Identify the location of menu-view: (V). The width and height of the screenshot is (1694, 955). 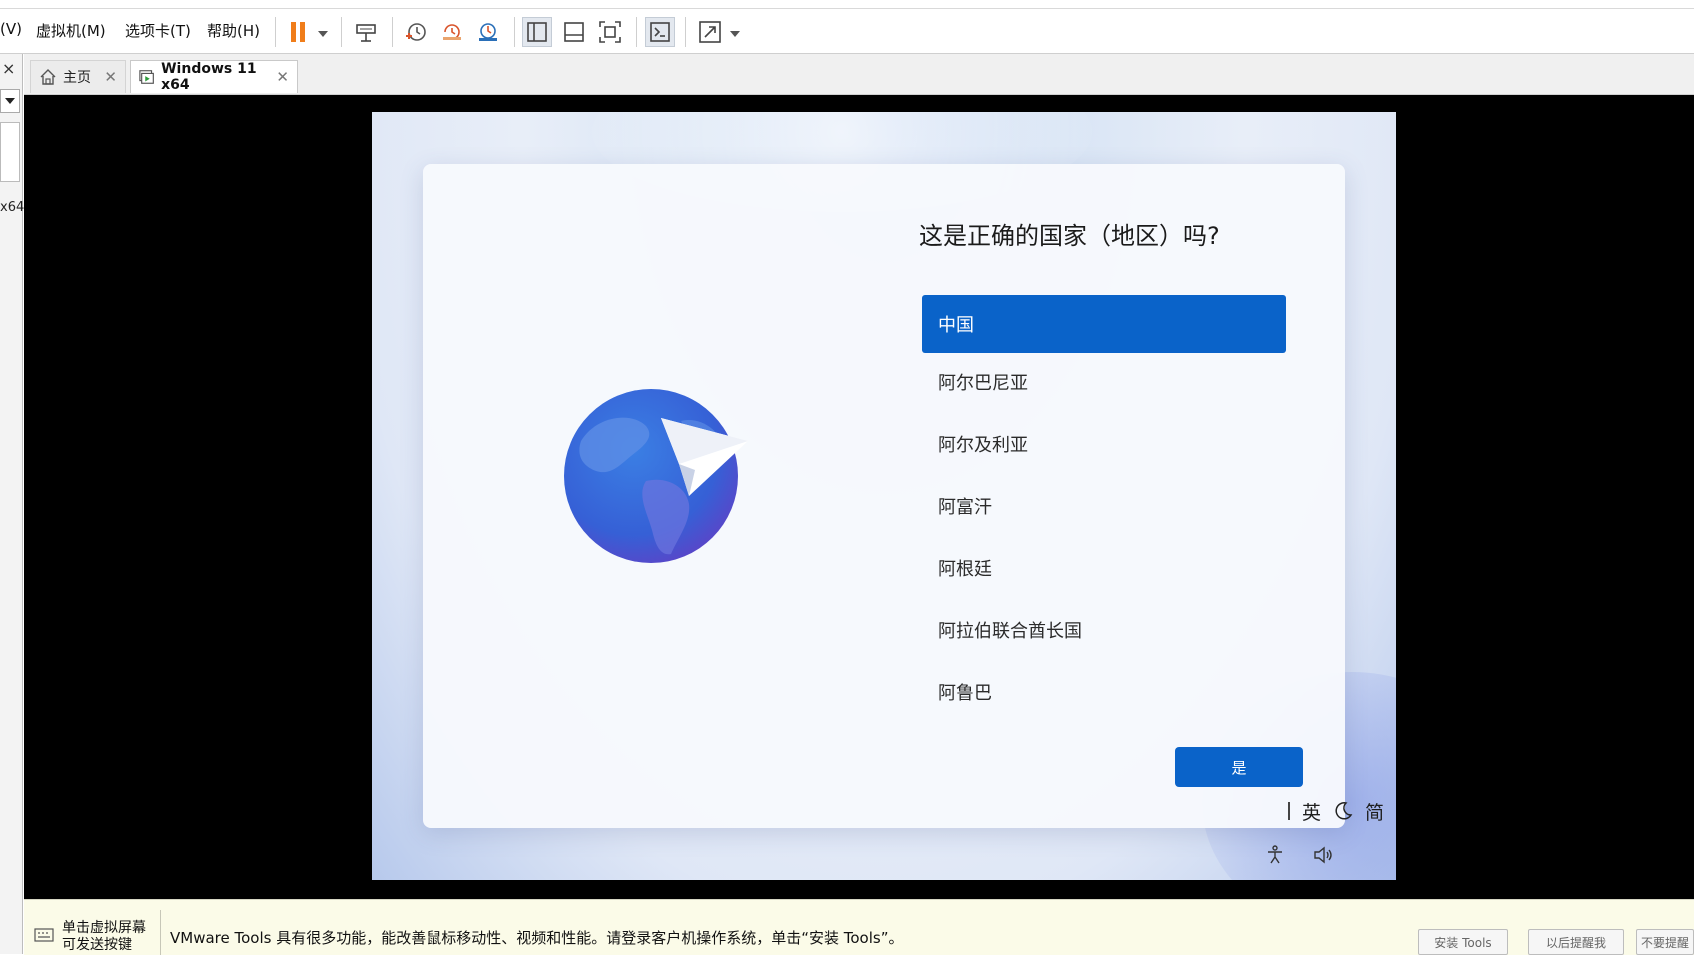
(11, 29).